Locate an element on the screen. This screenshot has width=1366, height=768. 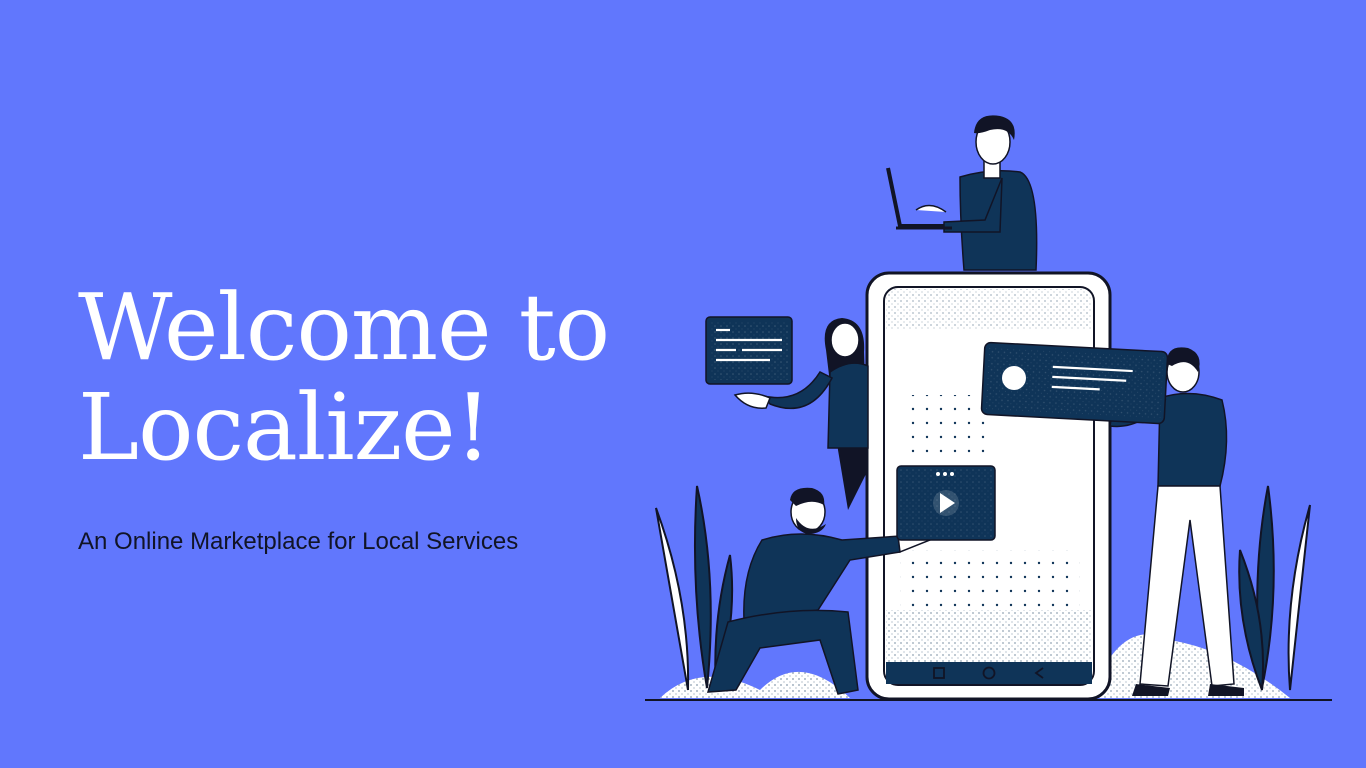
video-play-icon is located at coordinates (946, 503).